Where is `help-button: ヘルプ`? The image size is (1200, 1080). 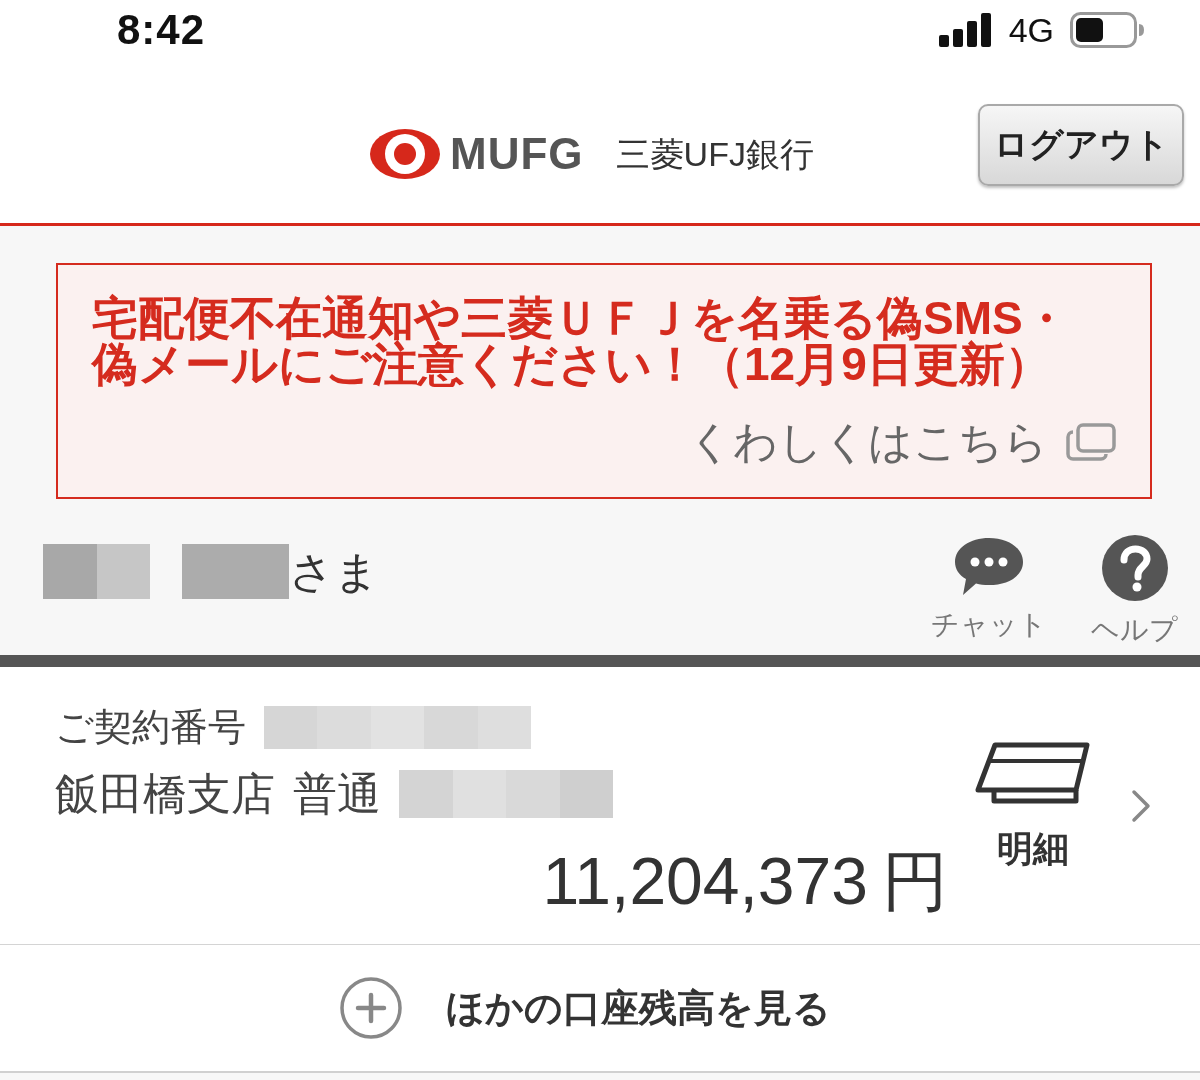
help-button: ヘルプ is located at coordinates (1134, 591).